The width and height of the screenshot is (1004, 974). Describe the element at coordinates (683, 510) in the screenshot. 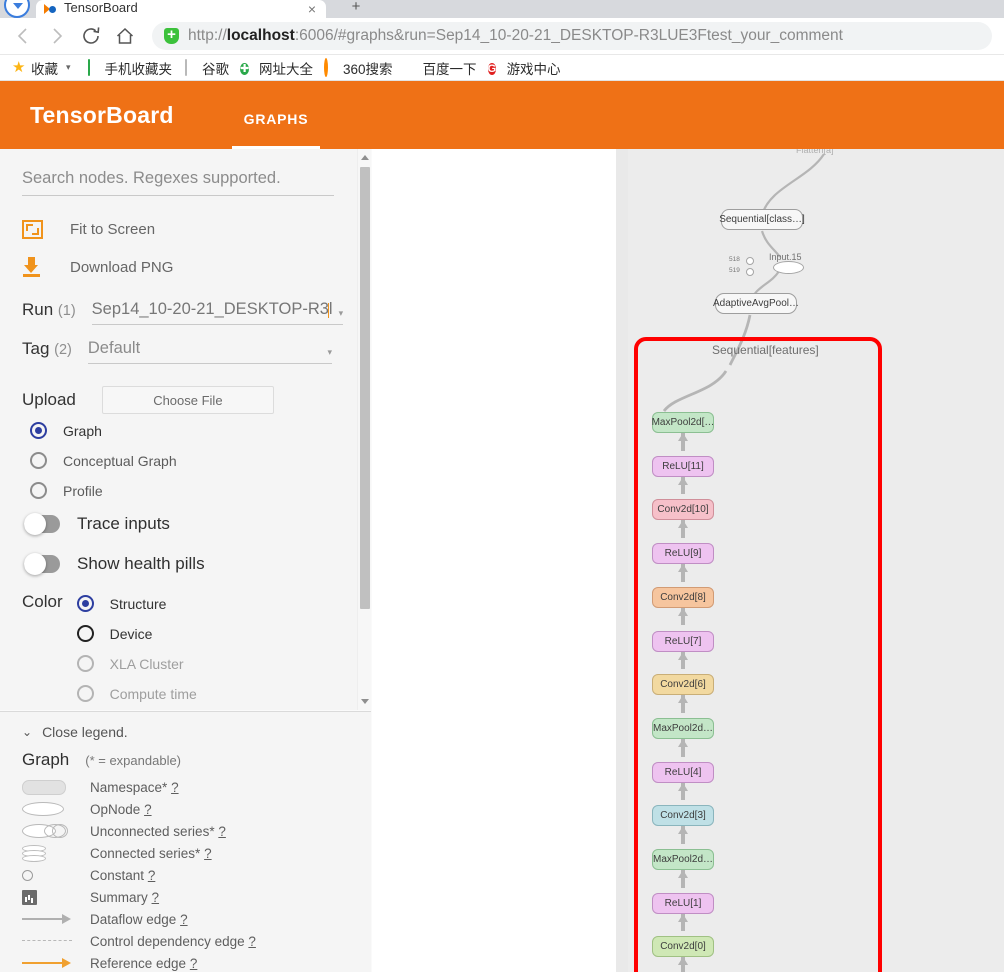

I see `graph-node-conv2d-10: Conv2d[10]` at that location.